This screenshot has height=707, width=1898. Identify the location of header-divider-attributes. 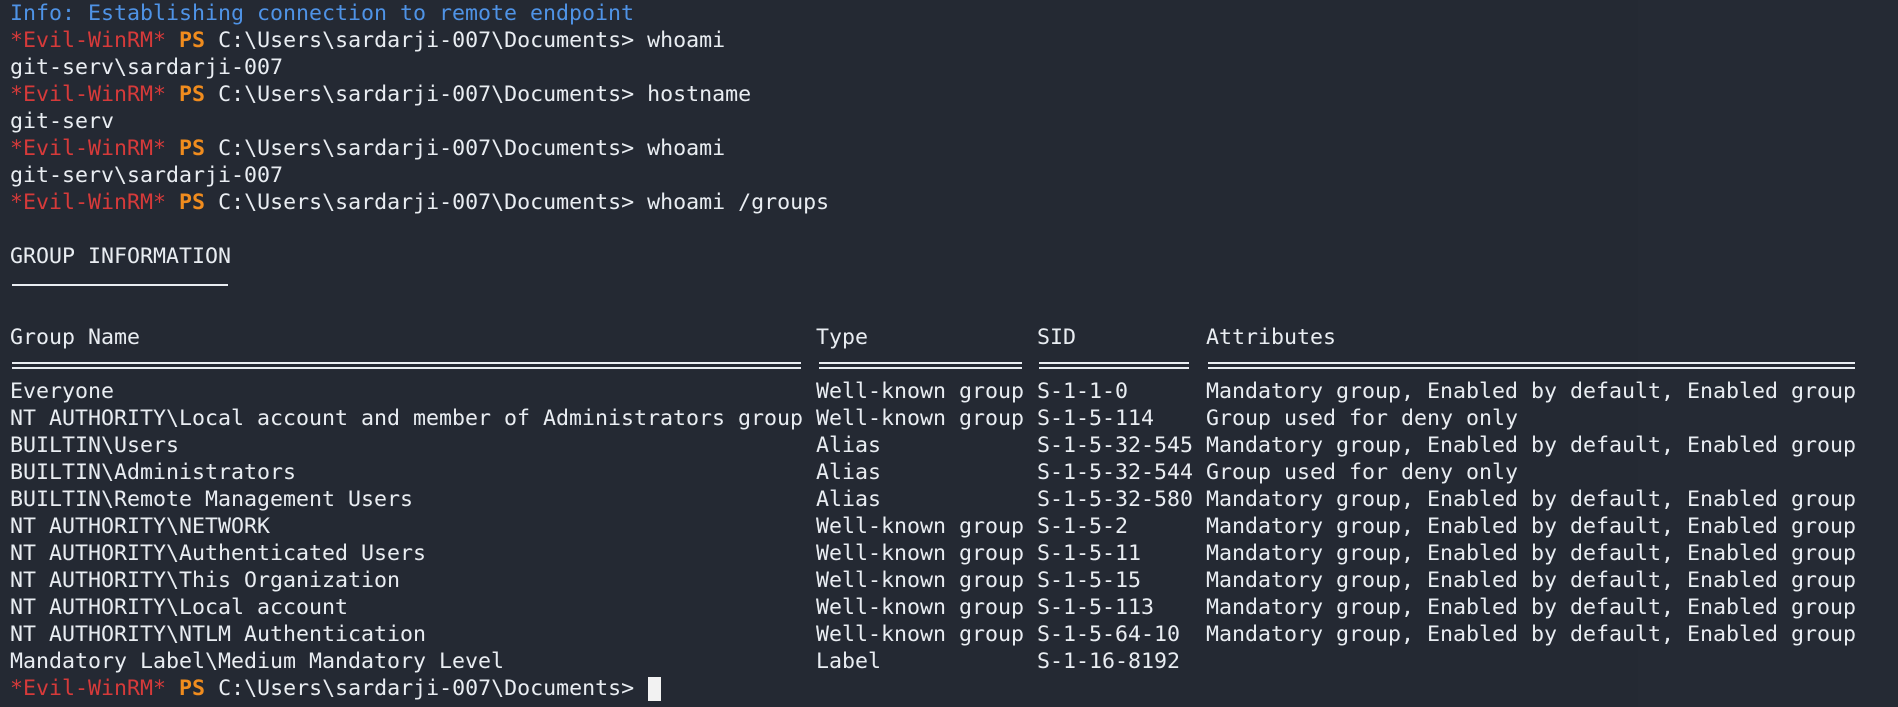
(1531, 365).